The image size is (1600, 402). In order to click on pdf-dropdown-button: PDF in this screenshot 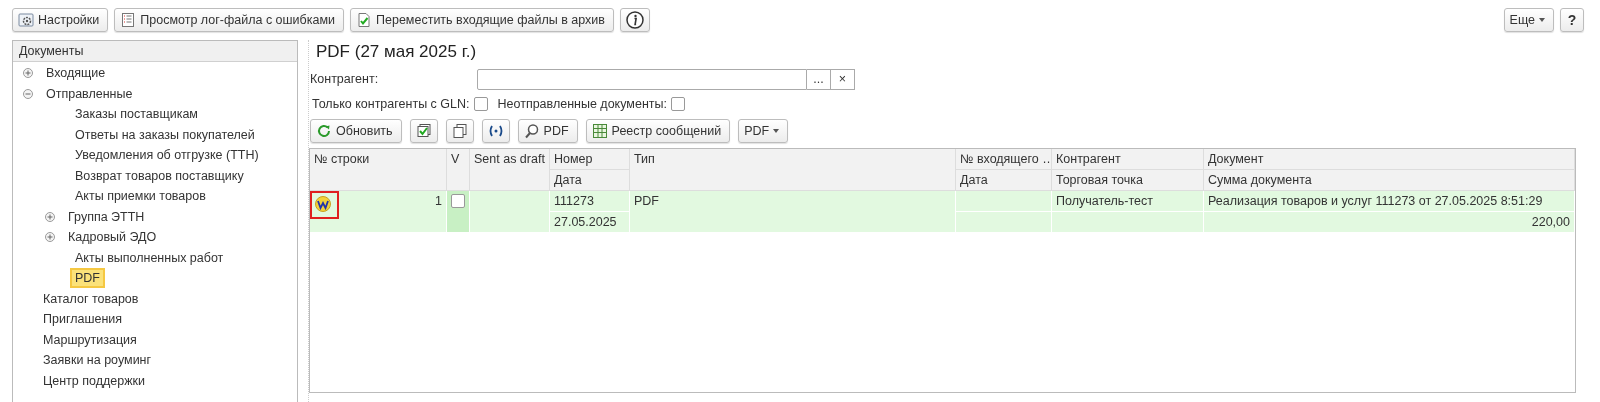, I will do `click(763, 131)`.